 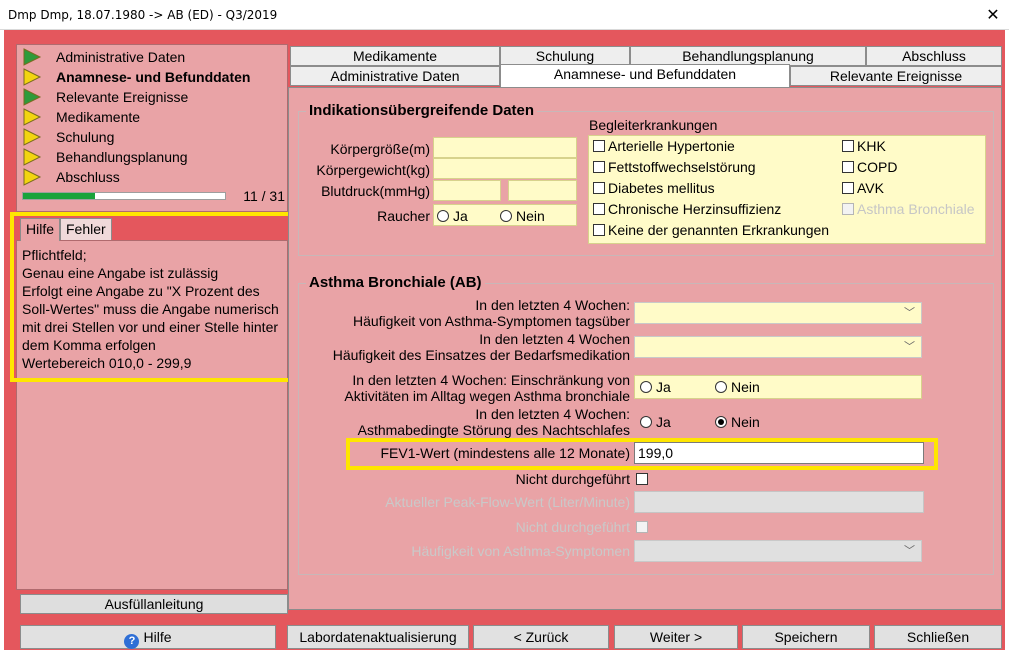 What do you see at coordinates (505, 147) in the screenshot?
I see `height-field` at bounding box center [505, 147].